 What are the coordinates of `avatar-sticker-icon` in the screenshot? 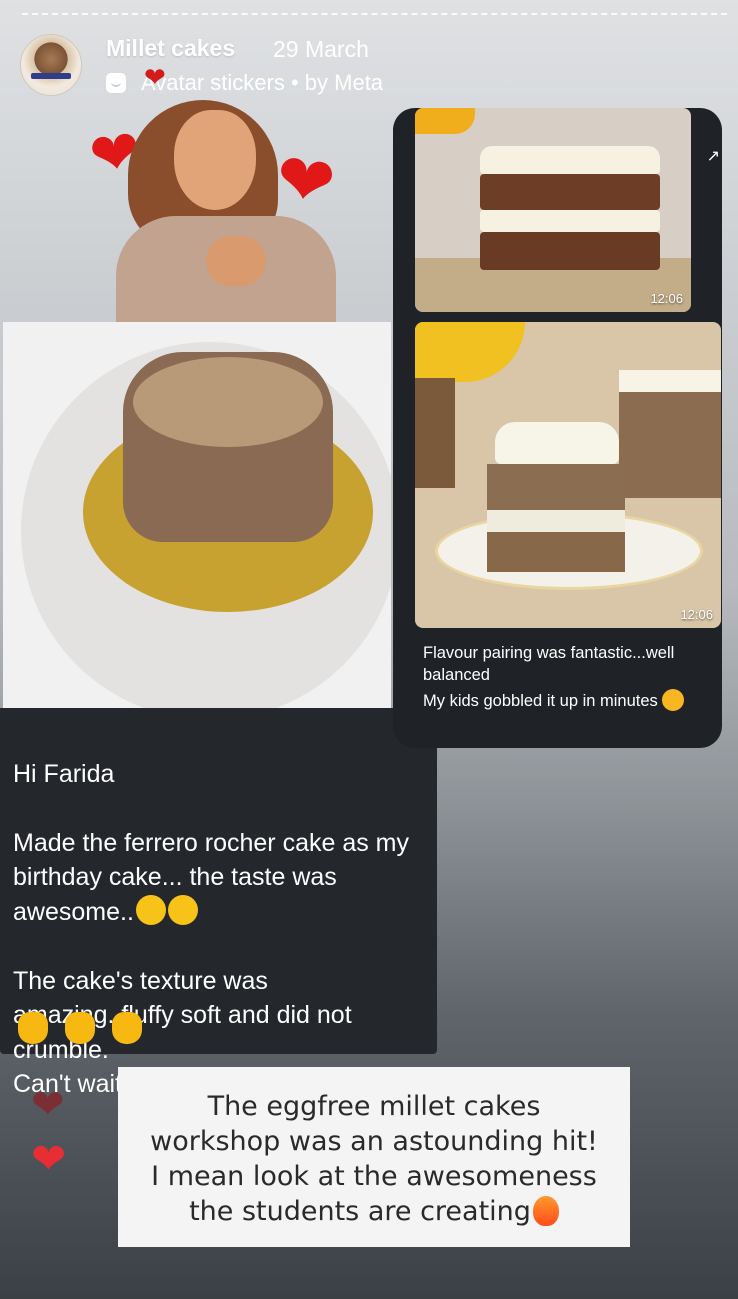 It's located at (116, 83).